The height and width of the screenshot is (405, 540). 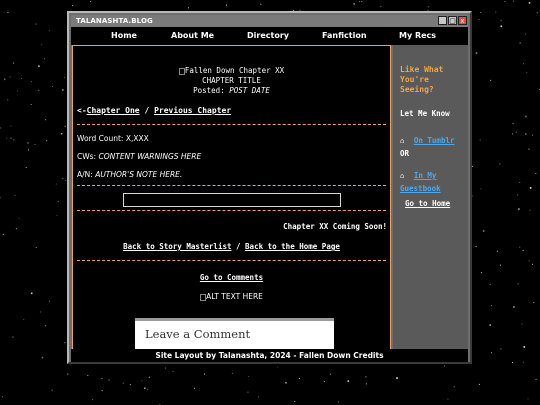 What do you see at coordinates (344, 35) in the screenshot?
I see `nav-fanfiction: Fanfiction` at bounding box center [344, 35].